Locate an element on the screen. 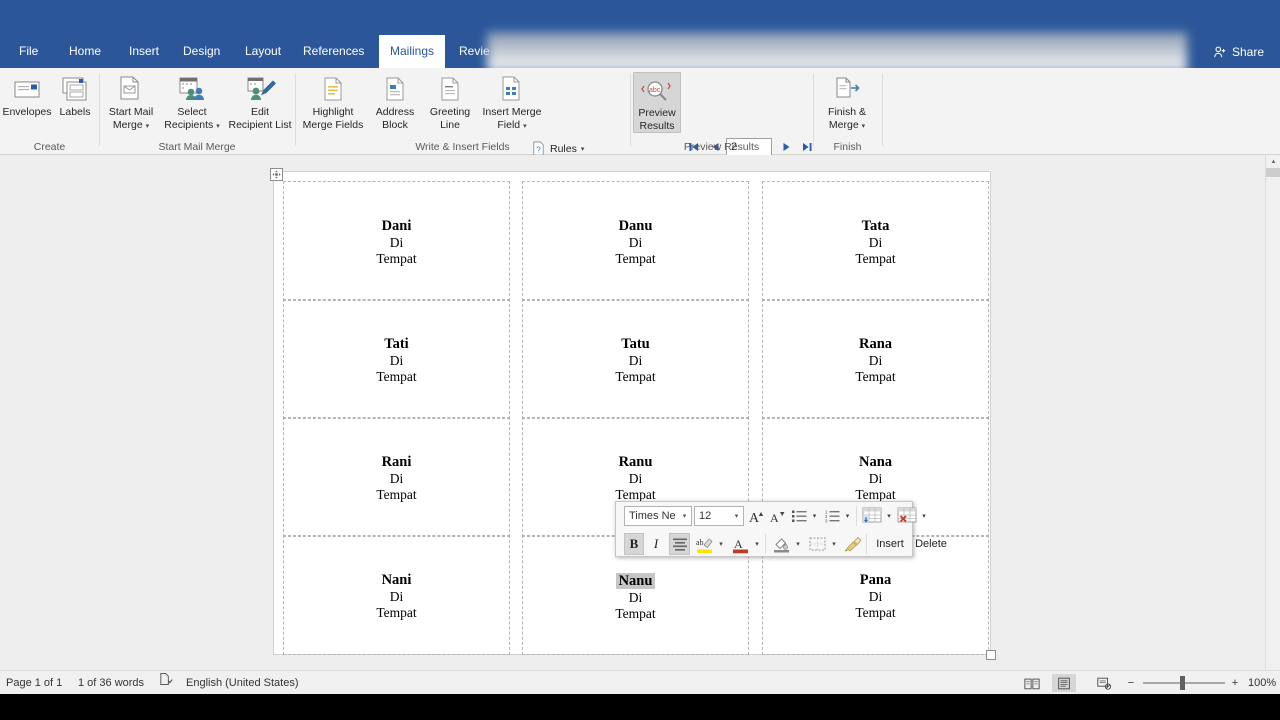 Image resolution: width=1280 pixels, height=720 pixels. tab-file: File is located at coordinates (28, 51).